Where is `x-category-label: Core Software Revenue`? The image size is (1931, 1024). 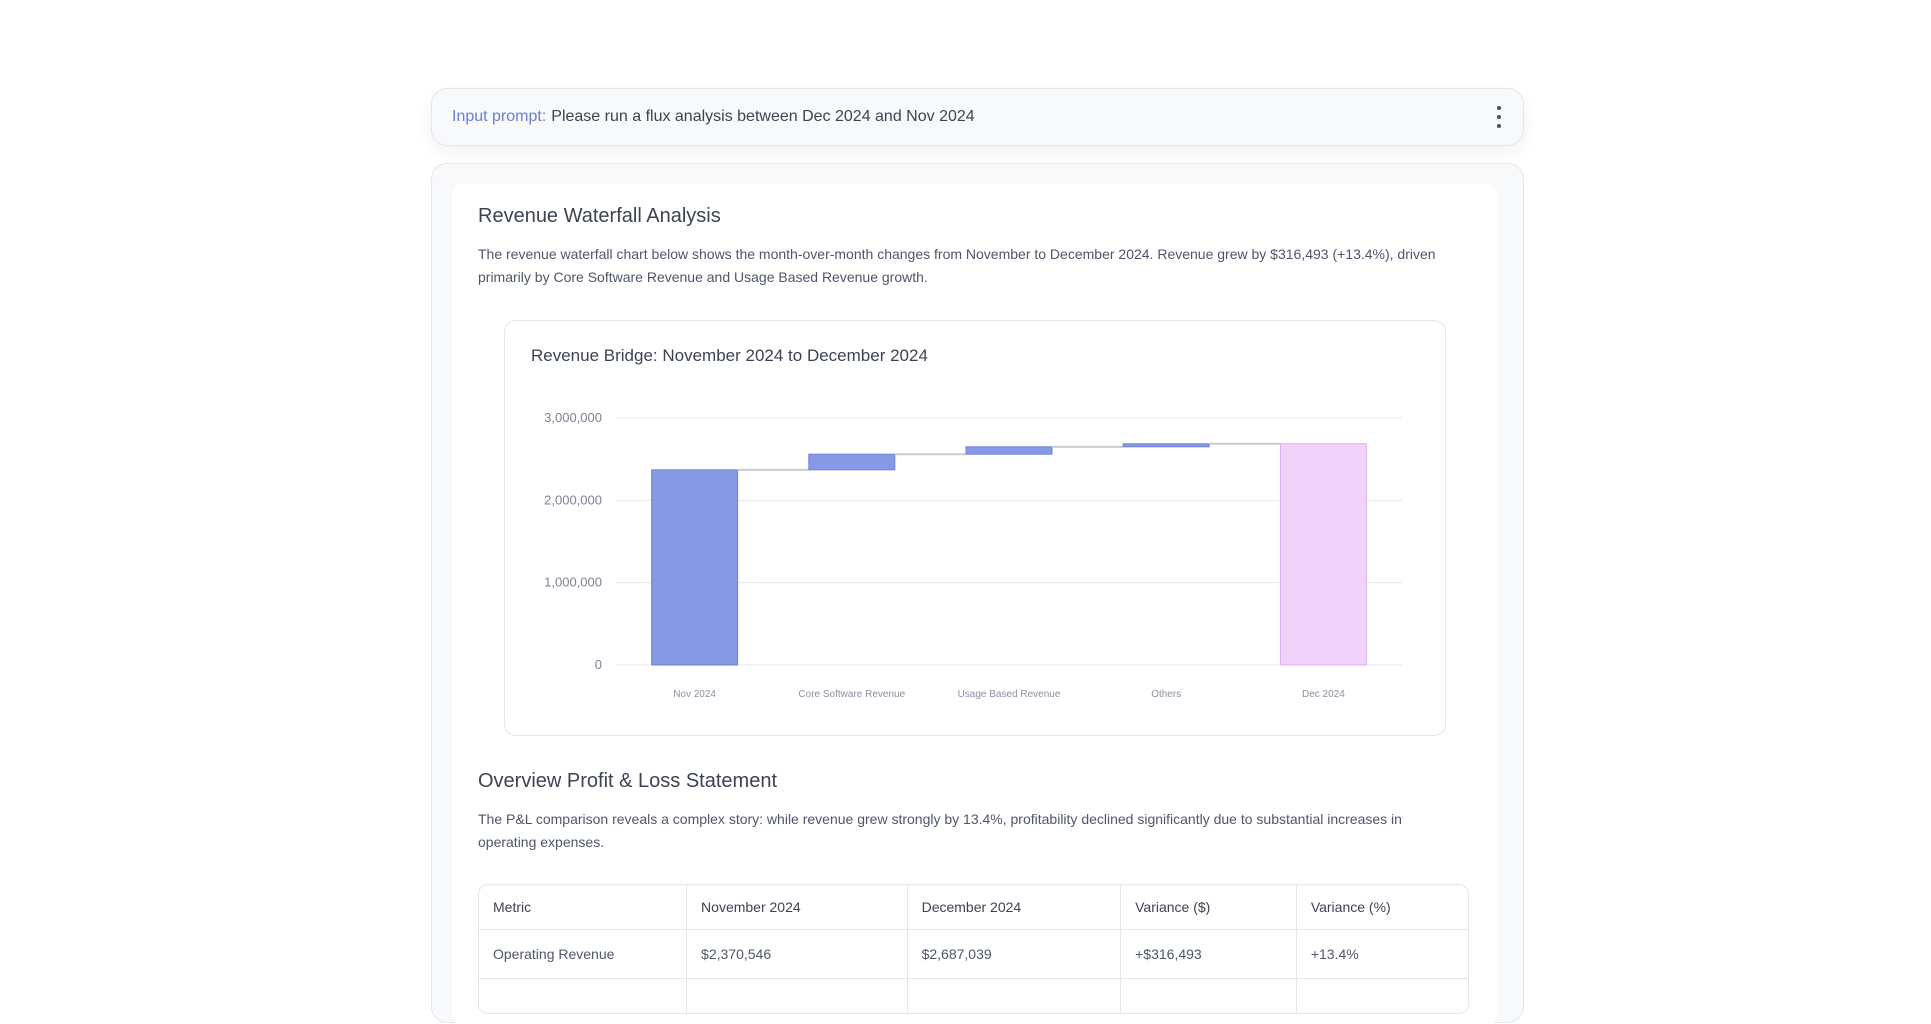
x-category-label: Core Software Revenue is located at coordinates (851, 694).